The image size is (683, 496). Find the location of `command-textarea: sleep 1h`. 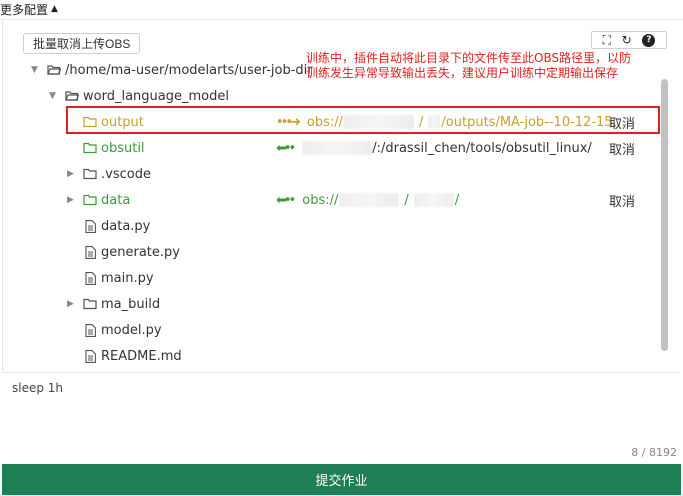

command-textarea: sleep 1h is located at coordinates (37, 388).